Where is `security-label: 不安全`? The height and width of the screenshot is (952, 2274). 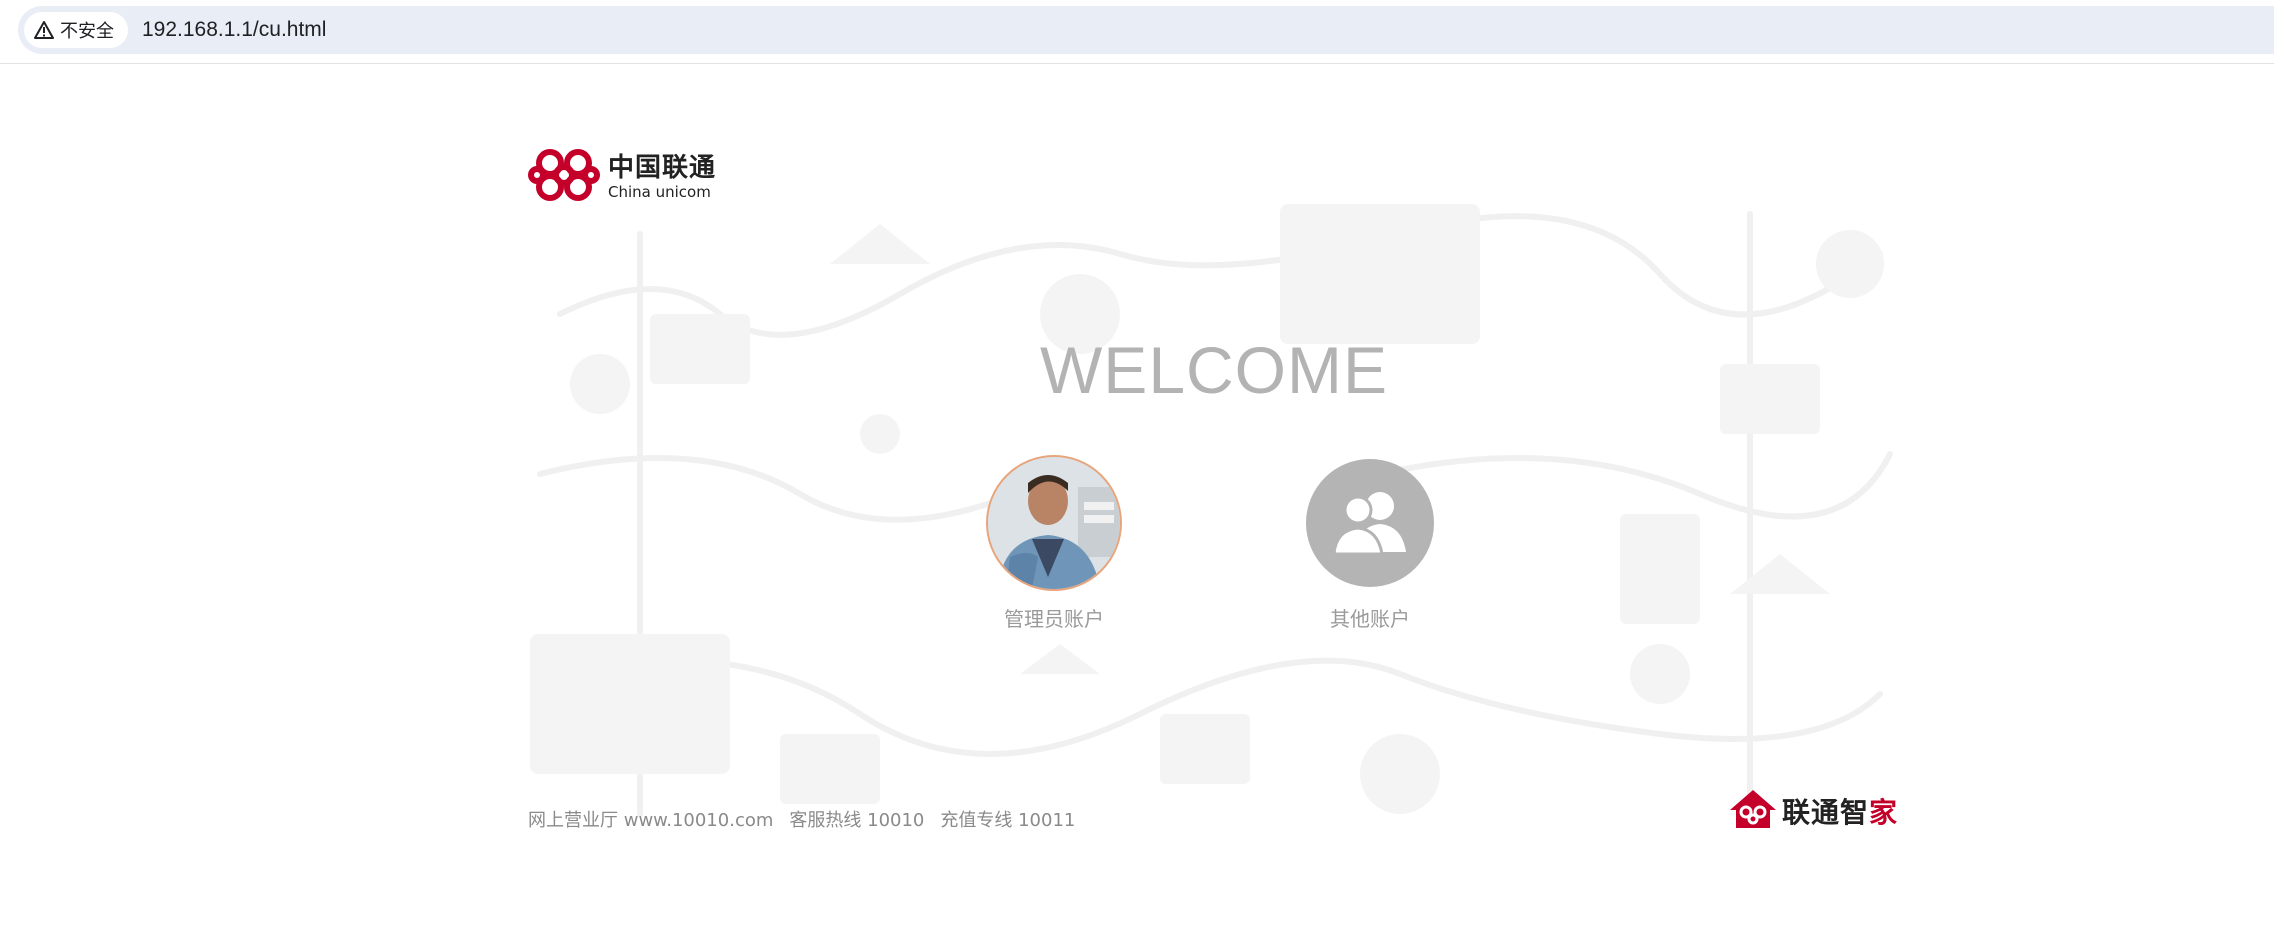
security-label: 不安全 is located at coordinates (87, 31).